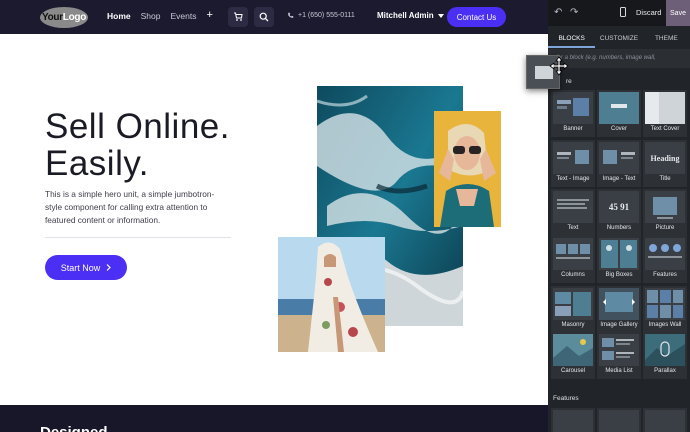 The height and width of the screenshot is (432, 690). I want to click on block-thumbnail-text: Heading, so click(665, 158).